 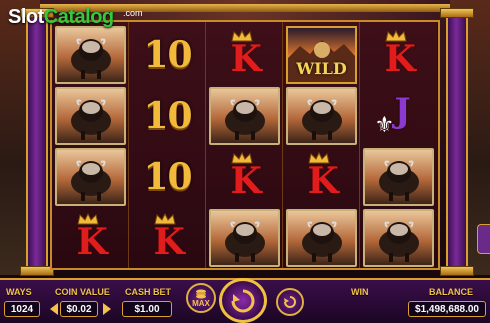 I want to click on wild-symbol: WILD, so click(x=321, y=55).